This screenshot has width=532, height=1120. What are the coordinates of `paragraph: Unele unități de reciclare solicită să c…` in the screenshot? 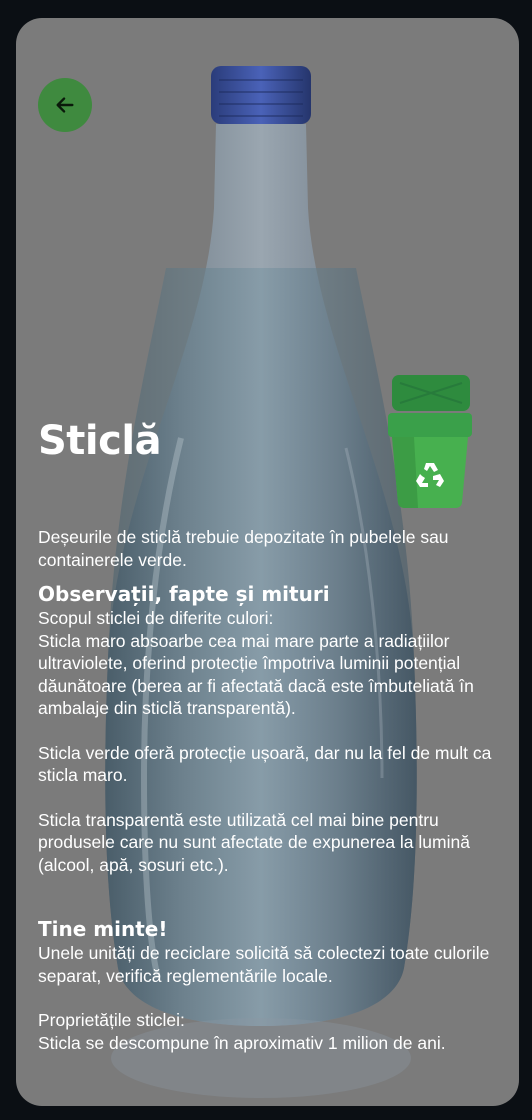 It's located at (264, 964).